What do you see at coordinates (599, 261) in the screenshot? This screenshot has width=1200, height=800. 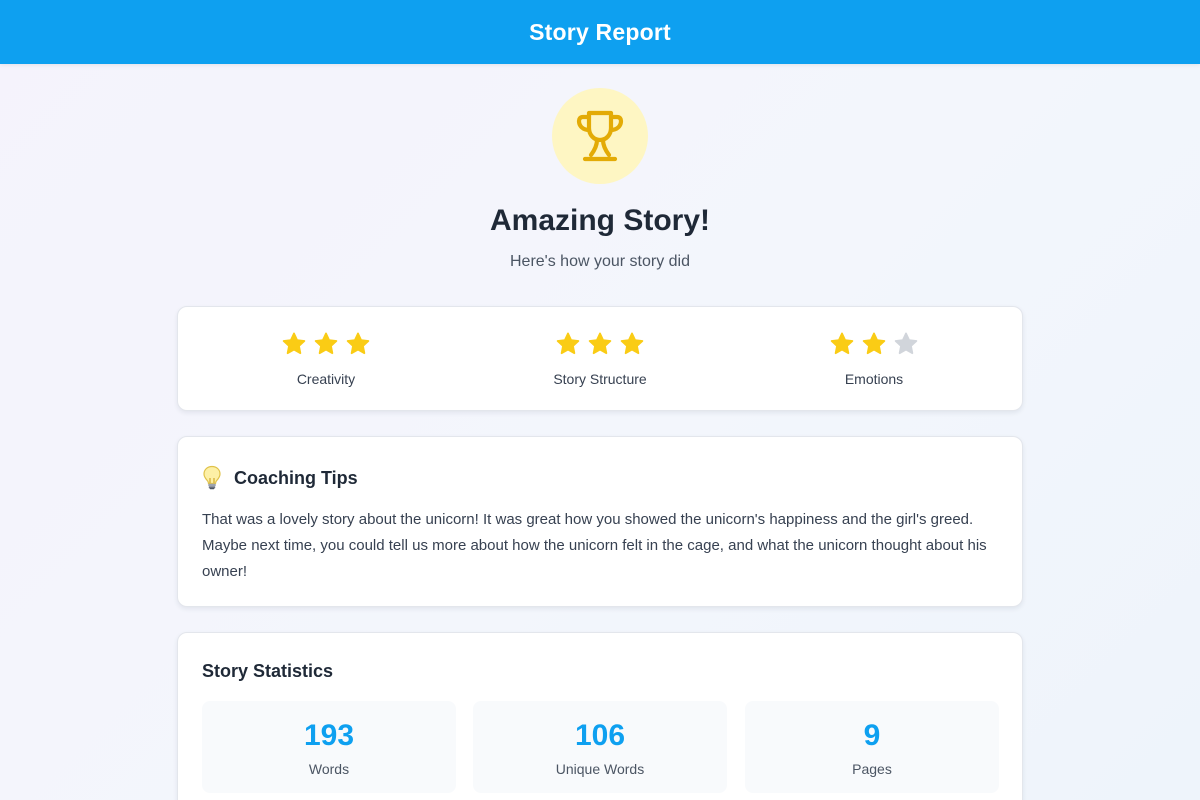 I see `hero-subtitle: Here's how your story did` at bounding box center [599, 261].